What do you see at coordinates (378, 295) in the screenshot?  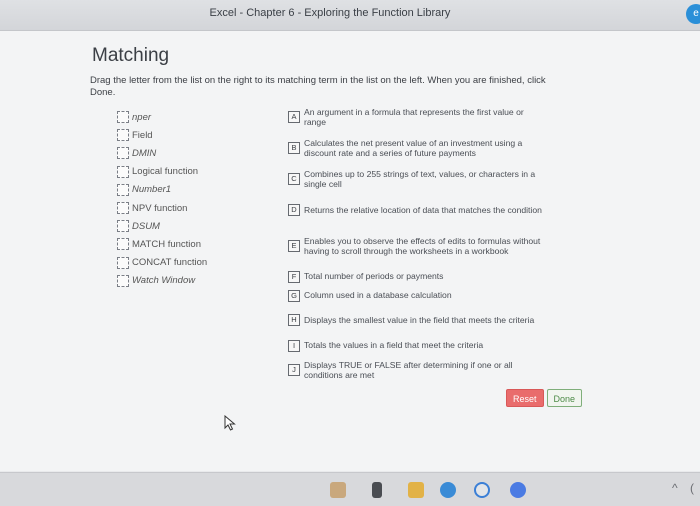 I see `definition-text: Column used in a database calculation` at bounding box center [378, 295].